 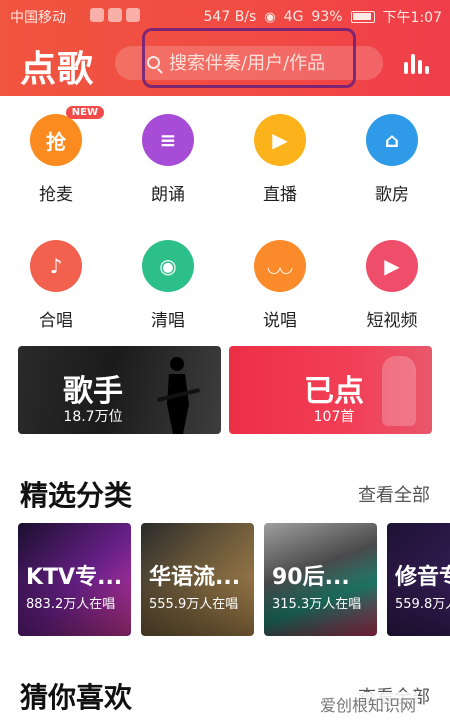 What do you see at coordinates (76, 495) in the screenshot?
I see `section-title-featured: 精选分类` at bounding box center [76, 495].